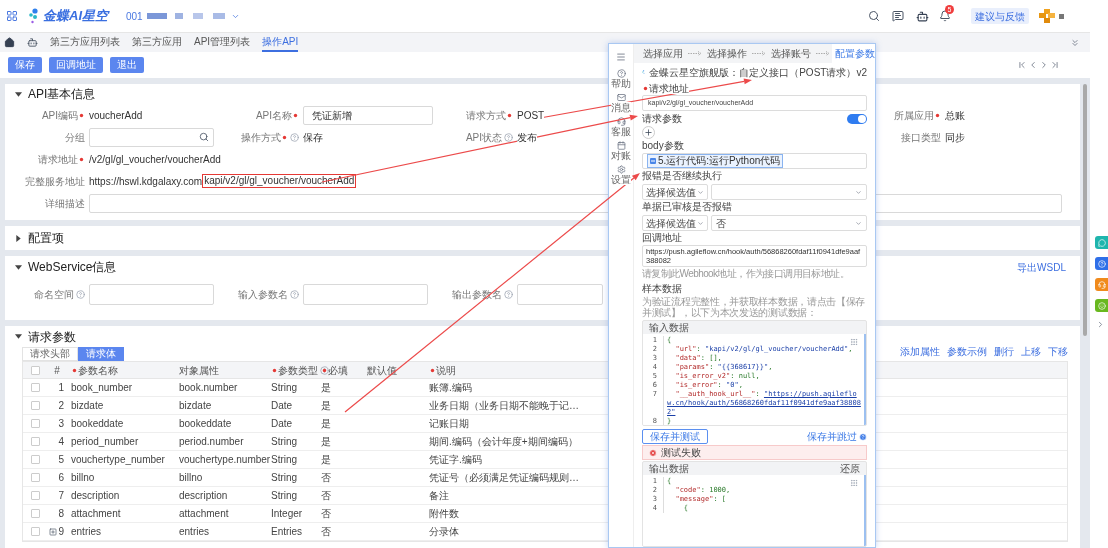 This screenshot has width=1108, height=548. Describe the element at coordinates (1022, 65) in the screenshot. I see `first-record-icon` at that location.